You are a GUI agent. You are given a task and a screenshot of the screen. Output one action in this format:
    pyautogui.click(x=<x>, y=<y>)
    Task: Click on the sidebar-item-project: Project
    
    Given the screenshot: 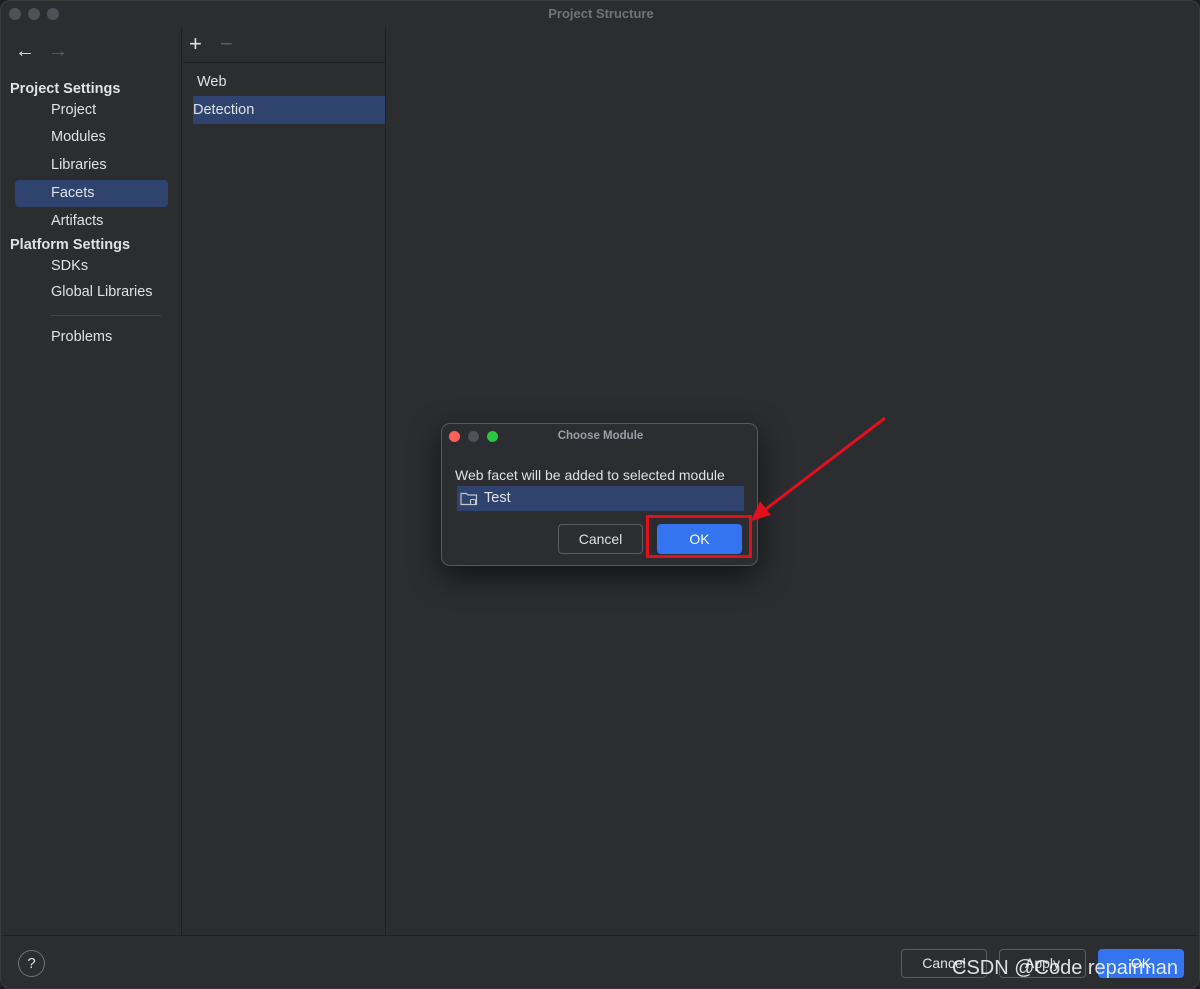 What is the action you would take?
    pyautogui.click(x=91, y=110)
    